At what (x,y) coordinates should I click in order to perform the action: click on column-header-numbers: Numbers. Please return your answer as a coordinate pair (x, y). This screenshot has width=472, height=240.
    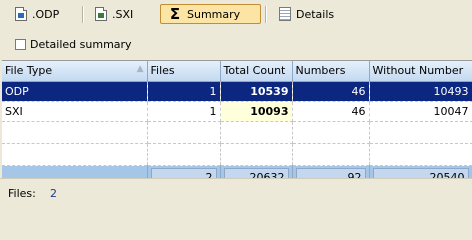
    Looking at the image, I should click on (331, 71).